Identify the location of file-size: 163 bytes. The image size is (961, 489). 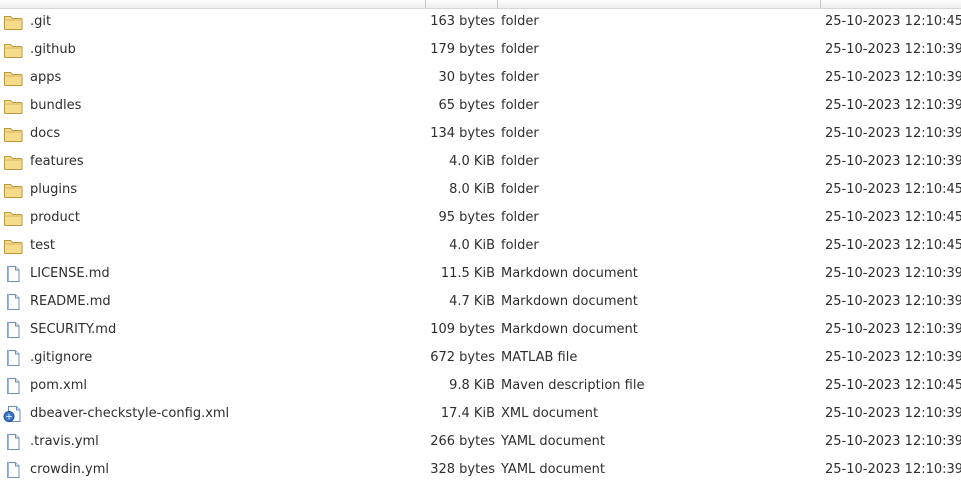
(462, 21).